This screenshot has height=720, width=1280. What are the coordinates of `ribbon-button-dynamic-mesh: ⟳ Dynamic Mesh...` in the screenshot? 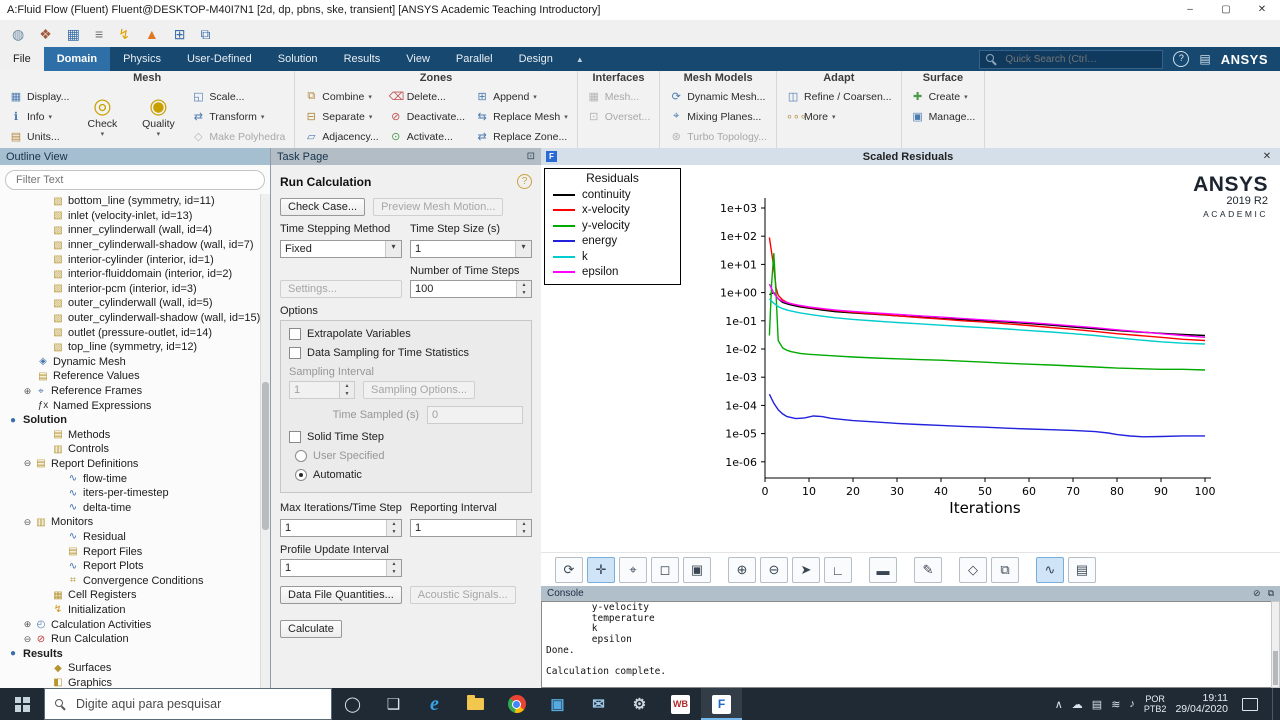 It's located at (718, 96).